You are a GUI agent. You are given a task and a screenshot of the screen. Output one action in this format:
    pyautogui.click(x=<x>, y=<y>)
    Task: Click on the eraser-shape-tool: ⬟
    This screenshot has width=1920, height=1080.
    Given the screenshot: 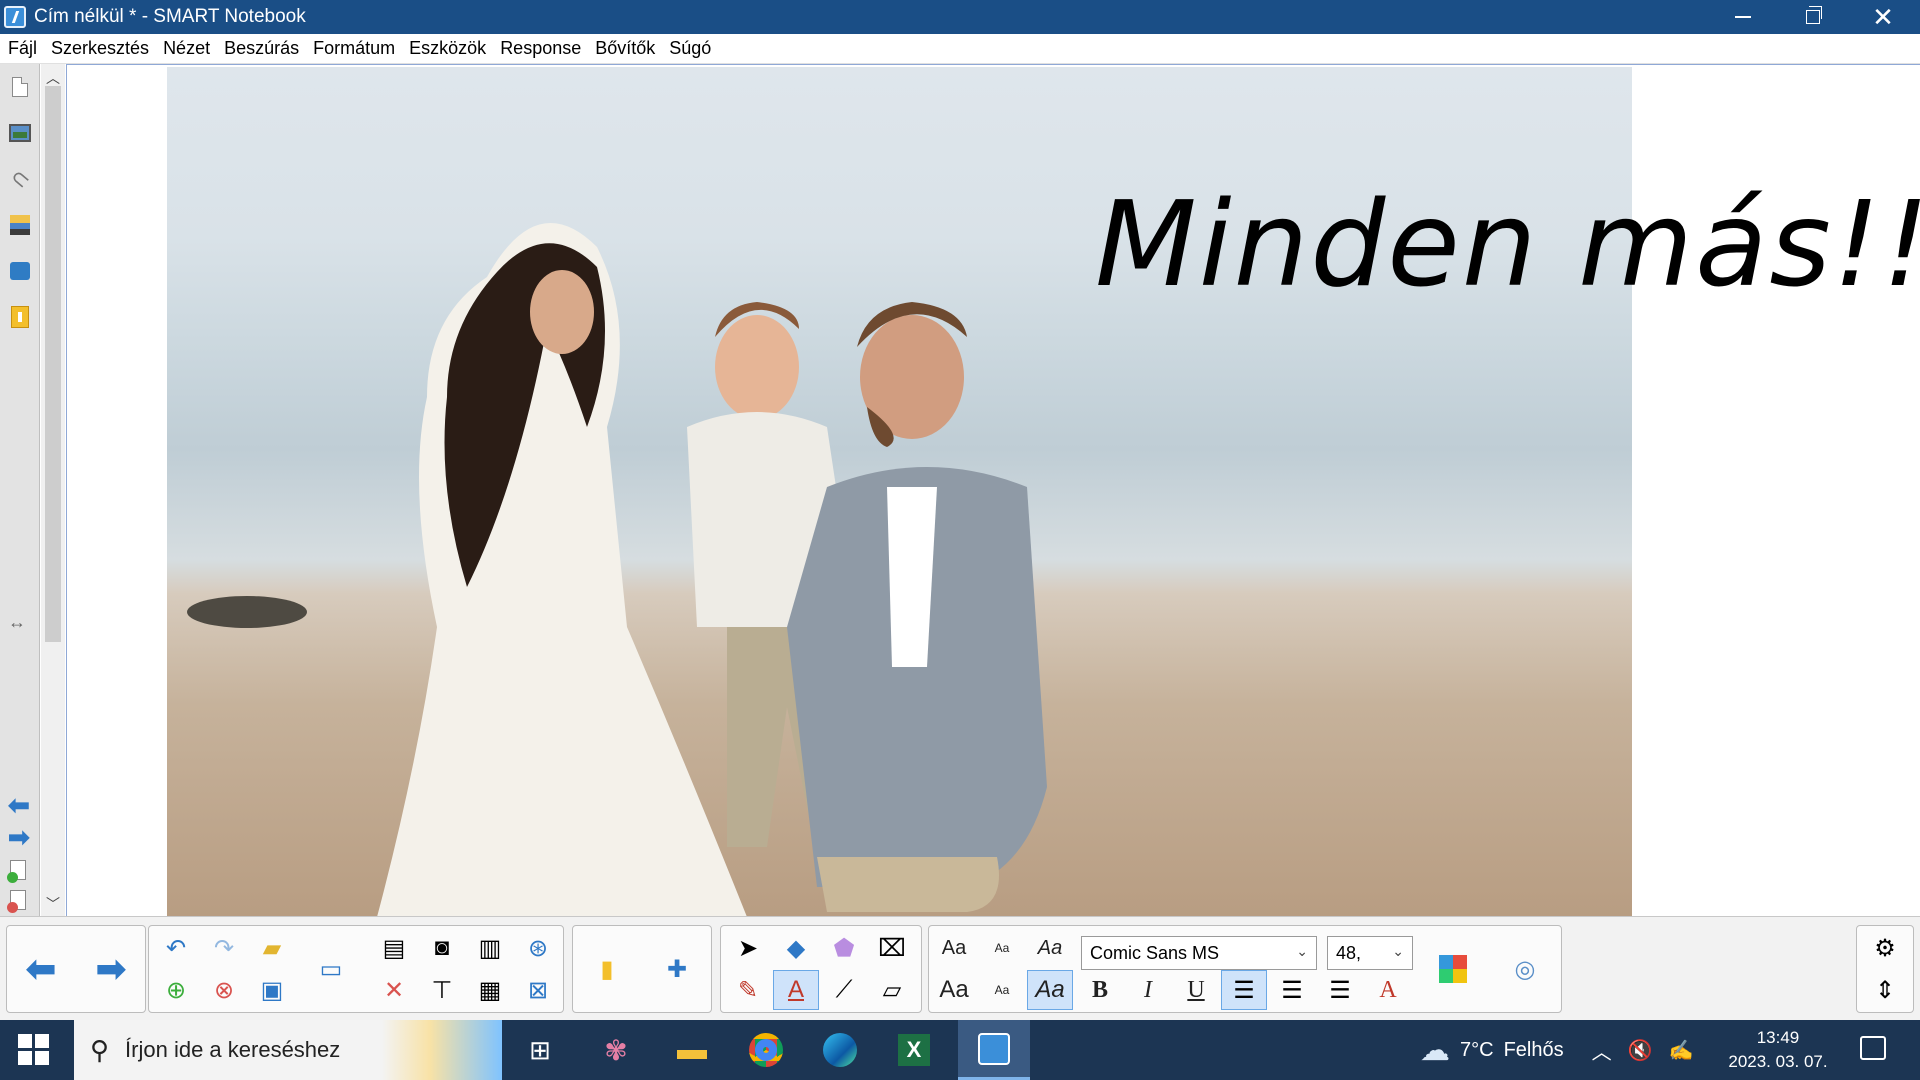 What is the action you would take?
    pyautogui.click(x=844, y=948)
    